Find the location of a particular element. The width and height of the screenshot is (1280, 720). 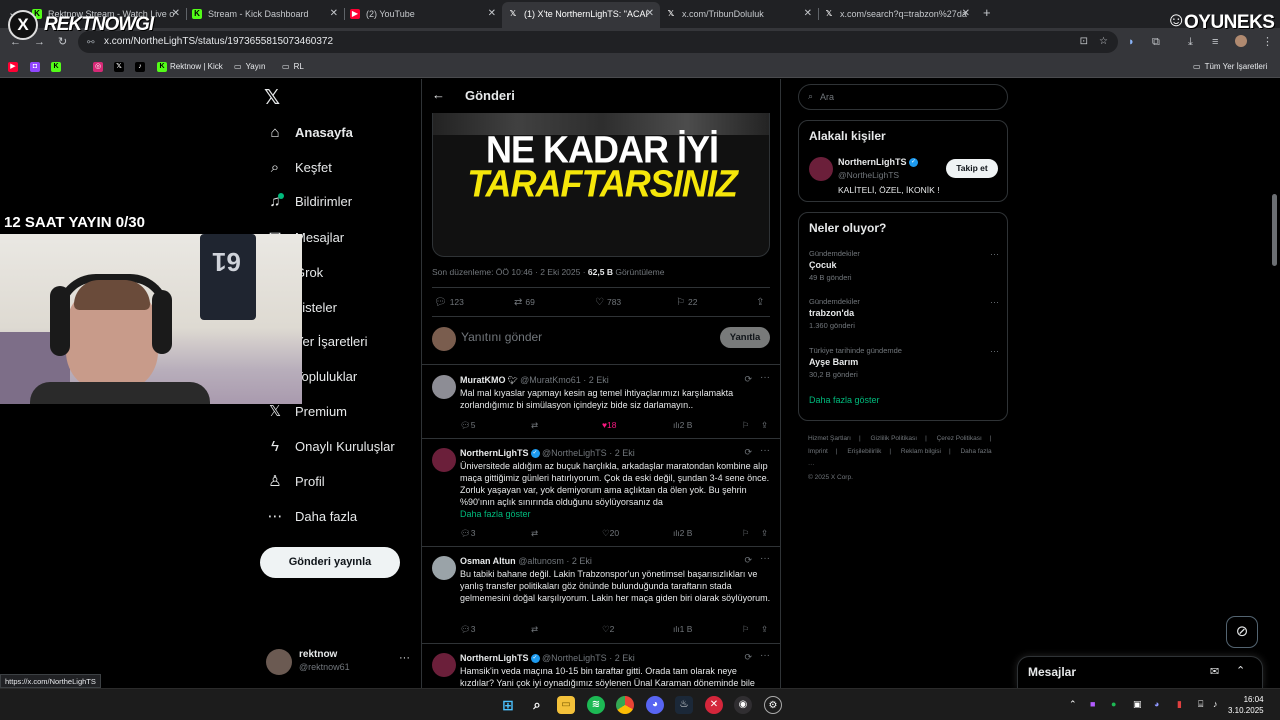

steam-icon: ♨ is located at coordinates (684, 705).